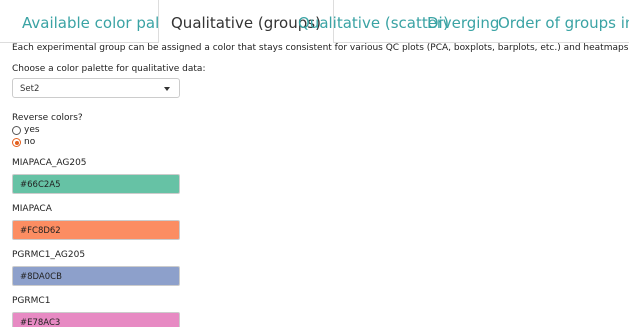 The image size is (629, 327). Describe the element at coordinates (96, 88) in the screenshot. I see `palette-select: Set2` at that location.